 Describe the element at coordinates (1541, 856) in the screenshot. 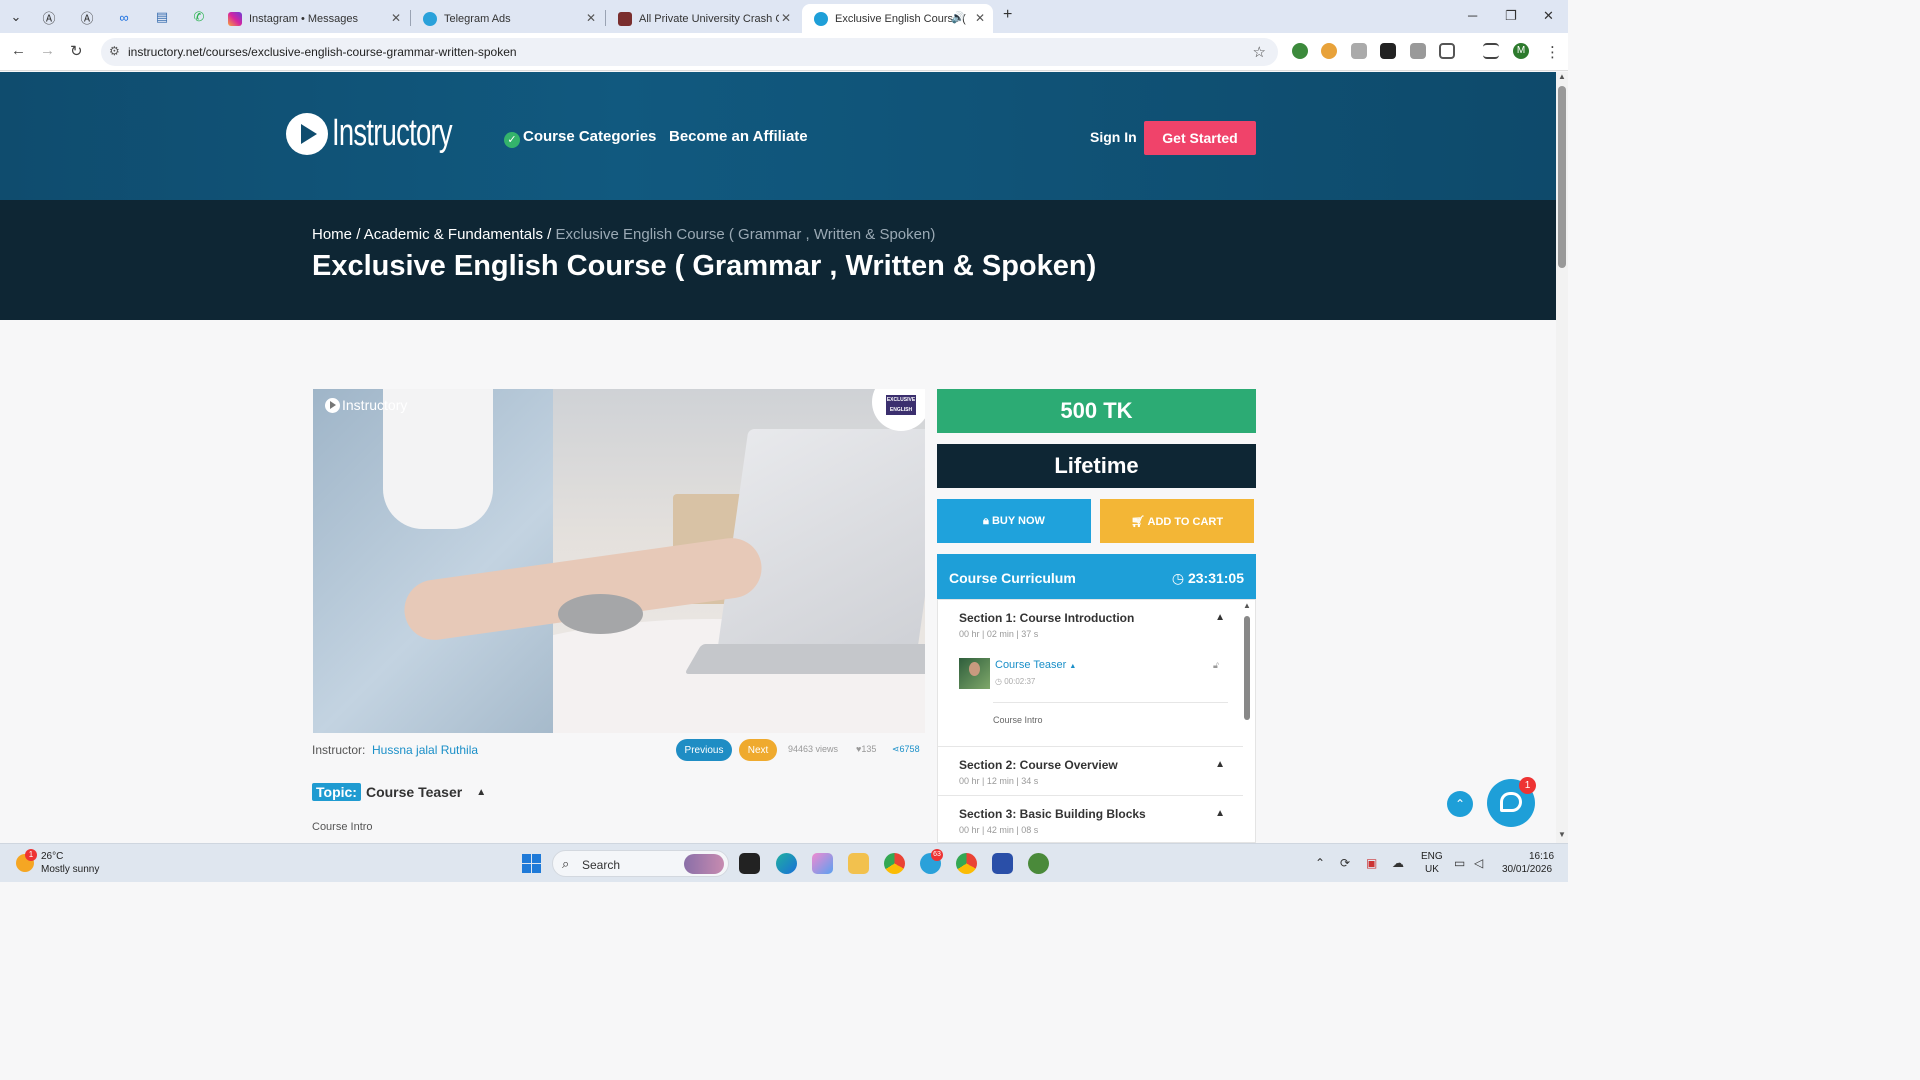

I see `clock-time: 16:16` at that location.